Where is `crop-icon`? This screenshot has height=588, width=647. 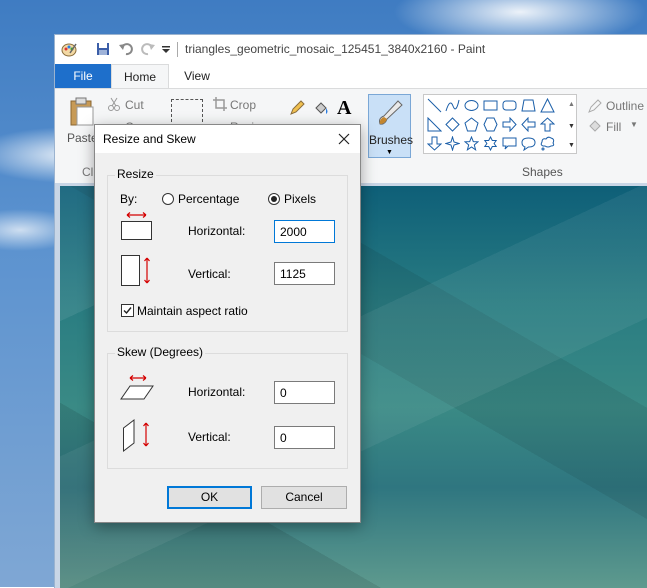 crop-icon is located at coordinates (220, 105).